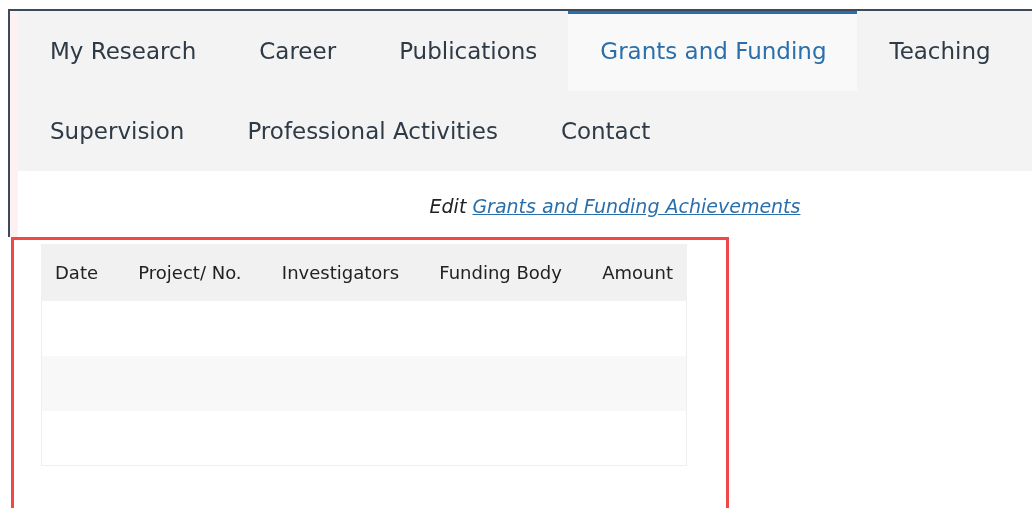  Describe the element at coordinates (500, 272) in the screenshot. I see `column-header: Funding Body` at that location.